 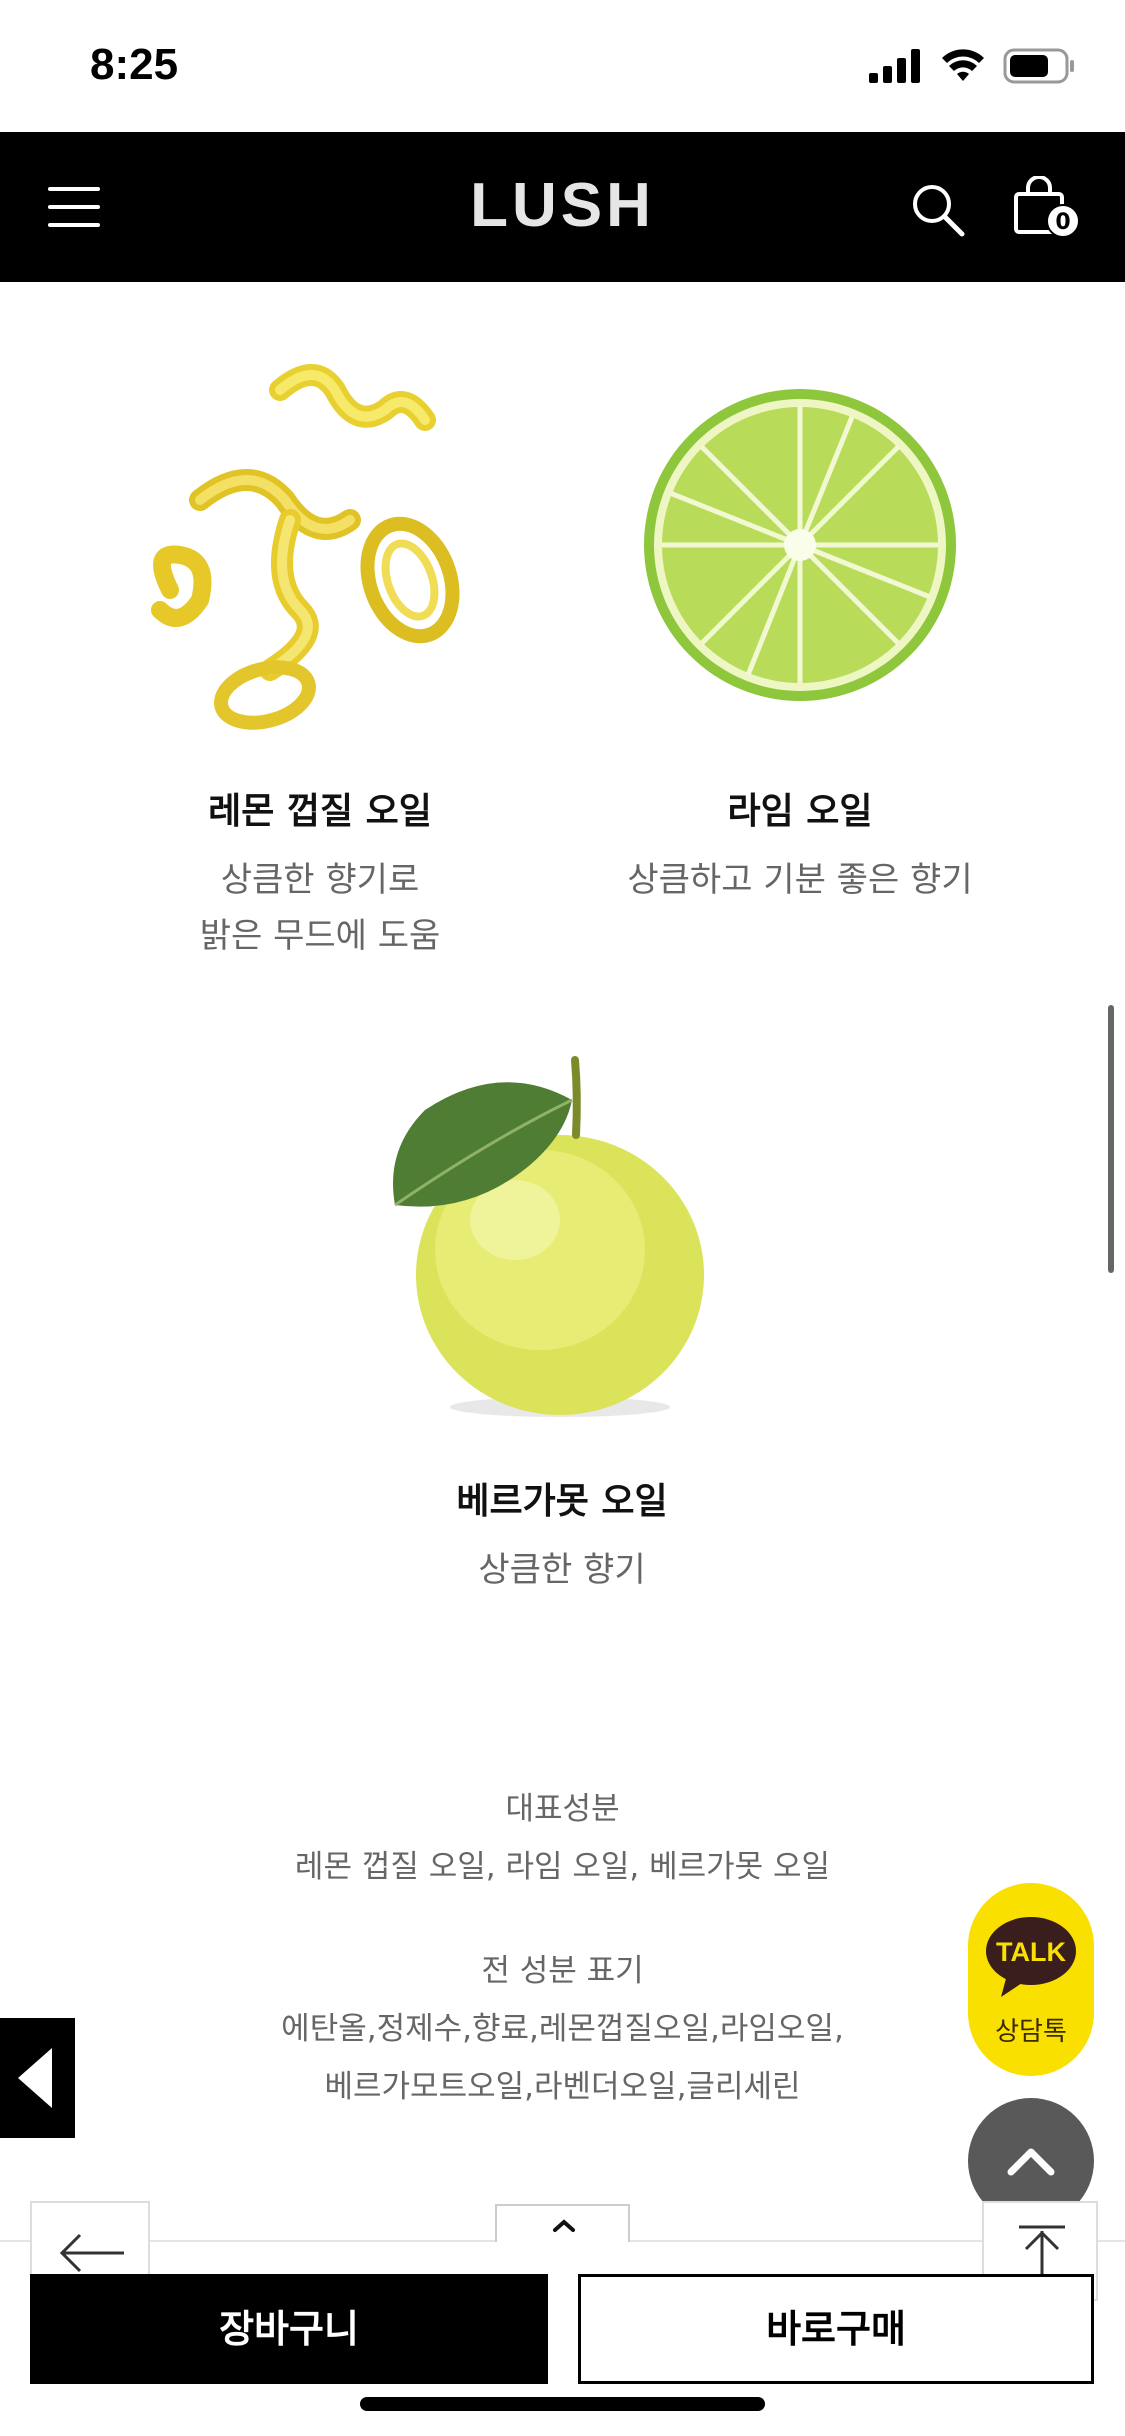 What do you see at coordinates (320, 880) in the screenshot?
I see `ingredient-desc-line: 상큼한 향기로` at bounding box center [320, 880].